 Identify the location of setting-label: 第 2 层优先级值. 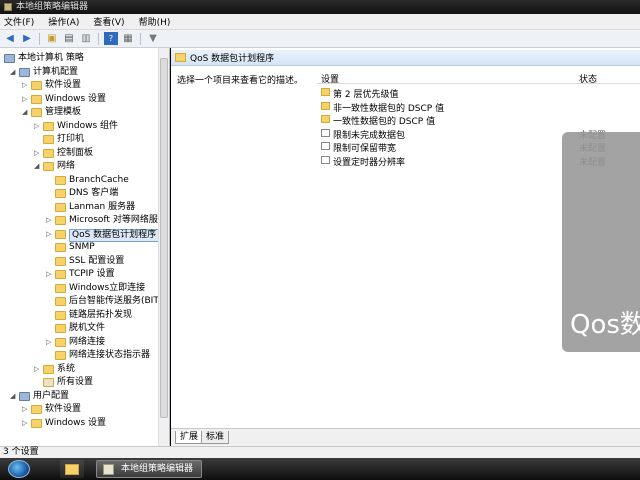
(366, 95).